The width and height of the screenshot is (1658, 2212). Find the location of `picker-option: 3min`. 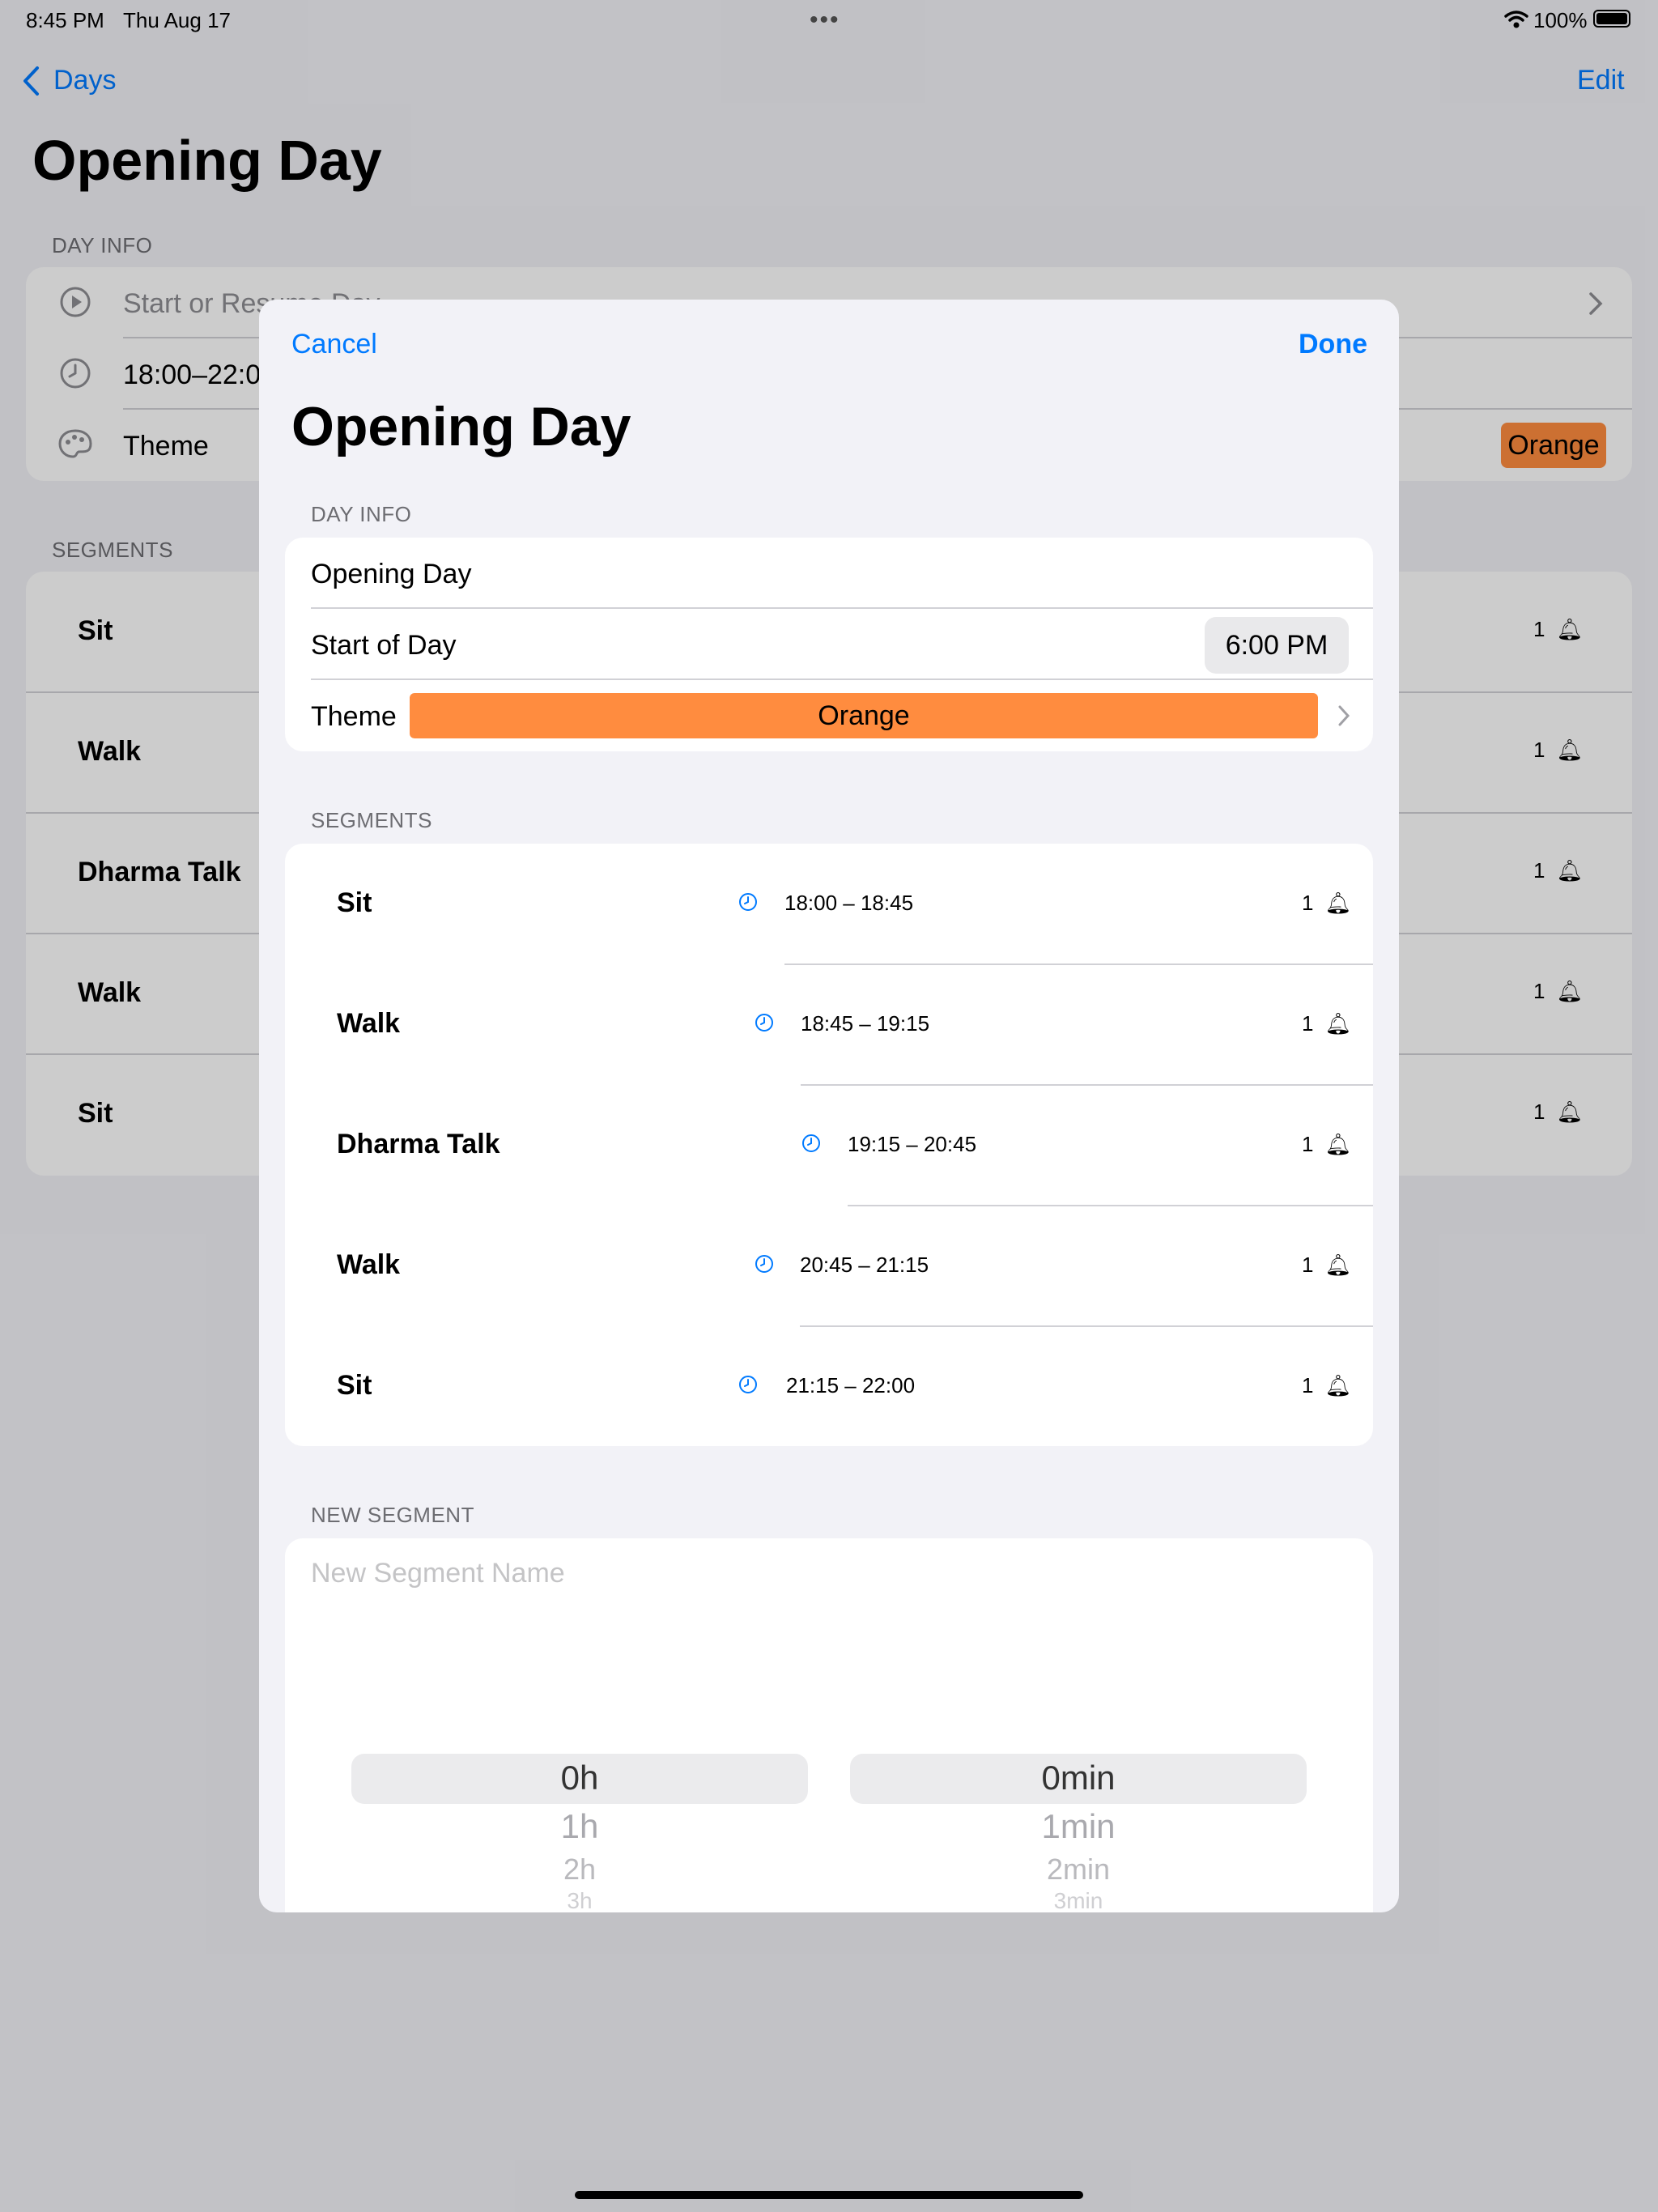

picker-option: 3min is located at coordinates (1078, 1900).